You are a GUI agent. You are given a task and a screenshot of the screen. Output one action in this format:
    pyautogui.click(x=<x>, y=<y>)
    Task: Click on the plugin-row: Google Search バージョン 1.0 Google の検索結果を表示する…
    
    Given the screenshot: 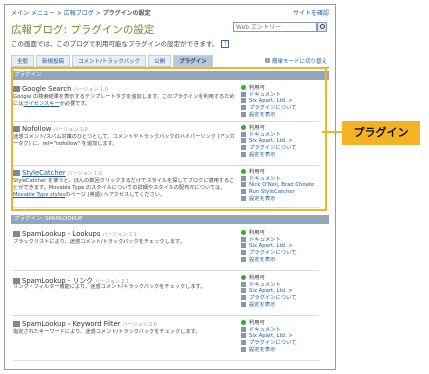 What is the action you would take?
    pyautogui.click(x=166, y=103)
    